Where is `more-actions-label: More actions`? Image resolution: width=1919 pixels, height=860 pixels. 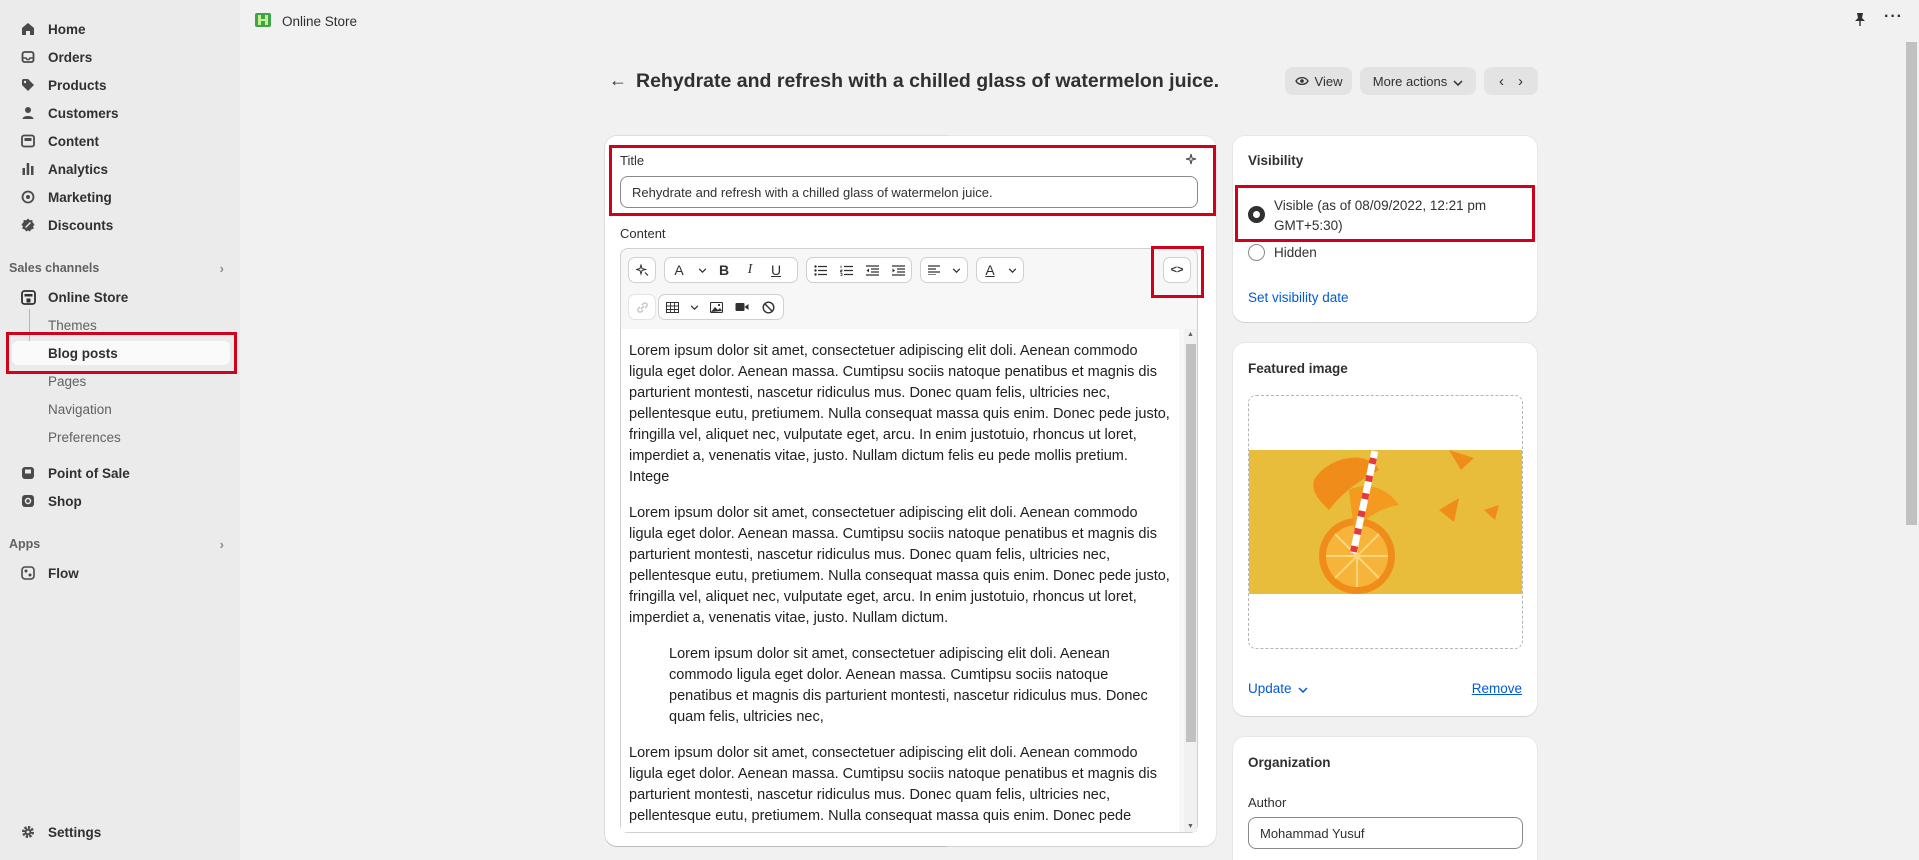 more-actions-label: More actions is located at coordinates (1410, 81).